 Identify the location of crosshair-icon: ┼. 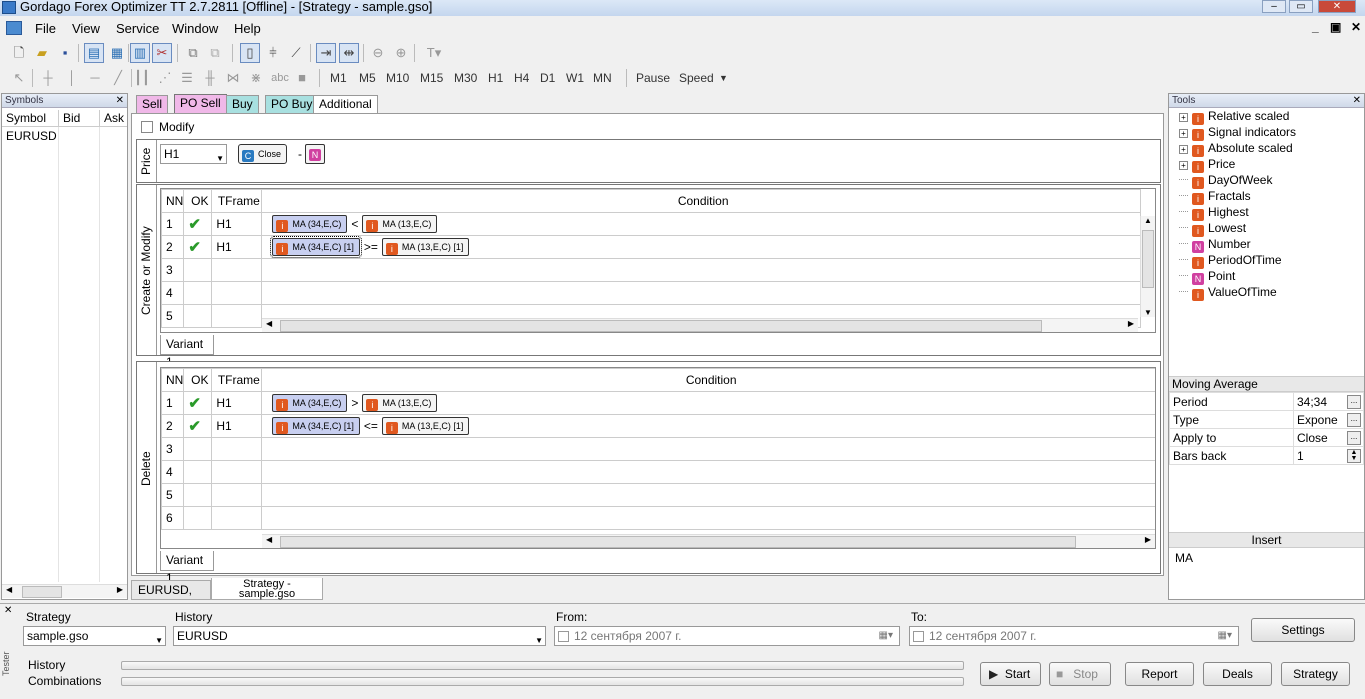
(48, 78).